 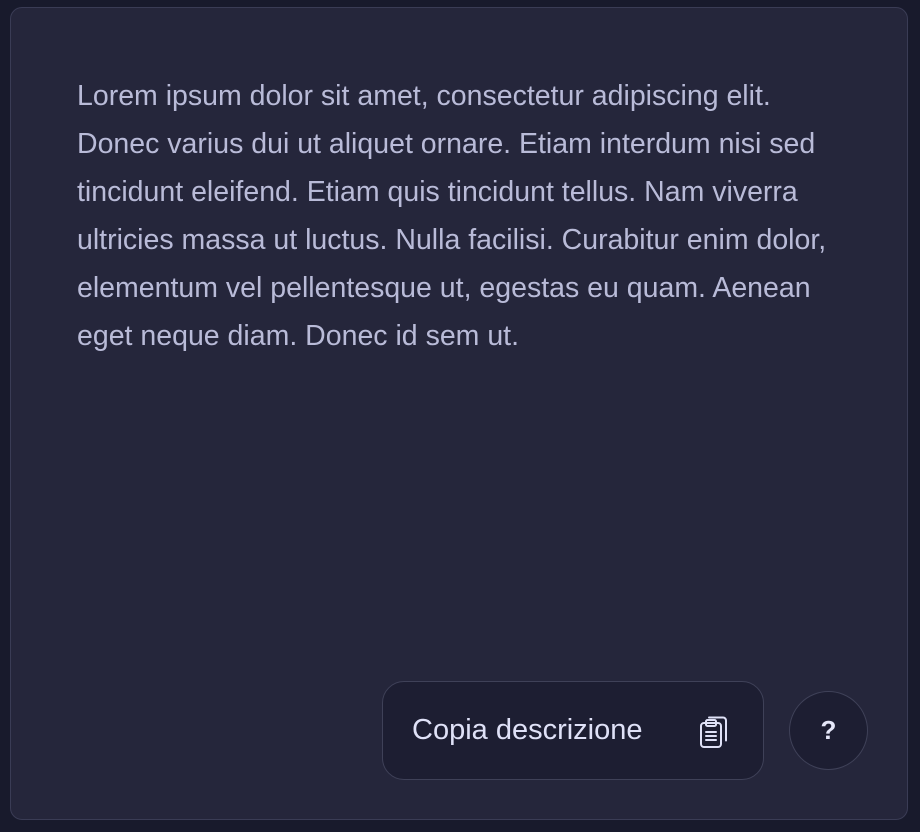 What do you see at coordinates (714, 732) in the screenshot?
I see `clipboard-icon` at bounding box center [714, 732].